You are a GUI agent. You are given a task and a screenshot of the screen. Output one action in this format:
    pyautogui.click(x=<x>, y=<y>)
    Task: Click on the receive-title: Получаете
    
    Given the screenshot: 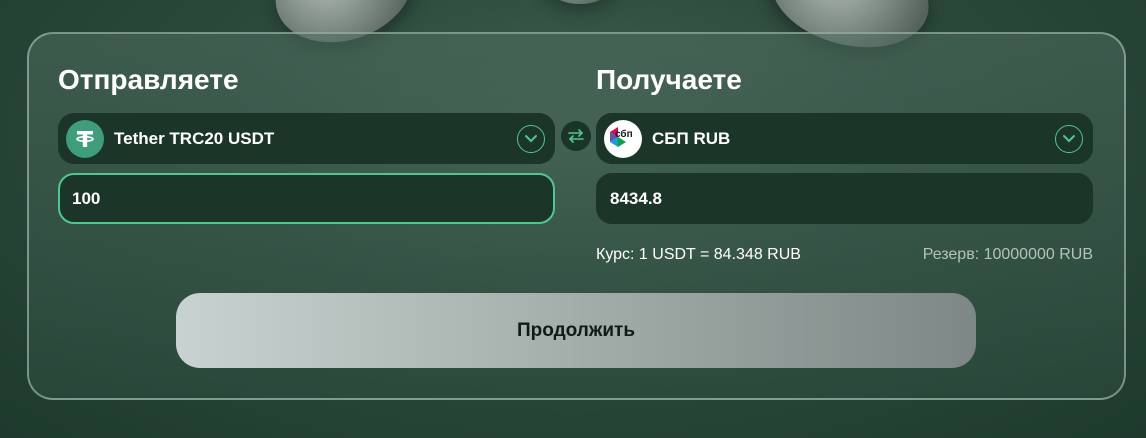 What is the action you would take?
    pyautogui.click(x=669, y=79)
    